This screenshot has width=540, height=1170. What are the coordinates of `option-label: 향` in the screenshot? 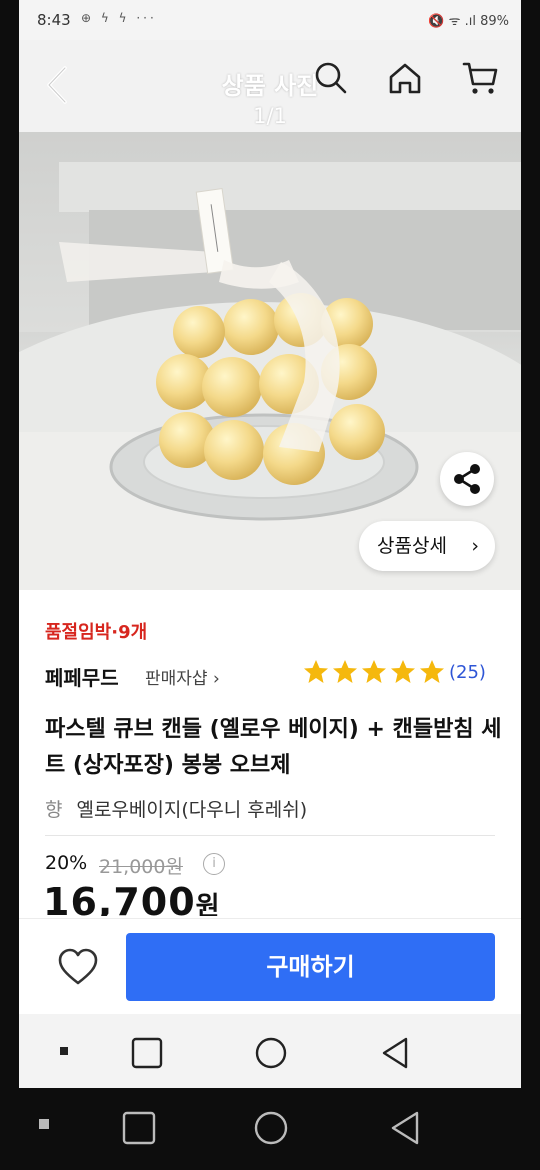 It's located at (54, 810).